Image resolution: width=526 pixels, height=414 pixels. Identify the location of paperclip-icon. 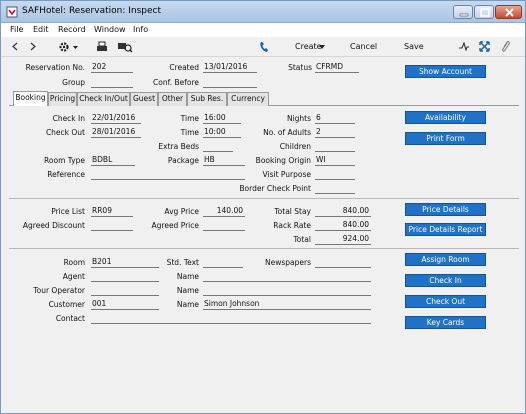
(505, 46).